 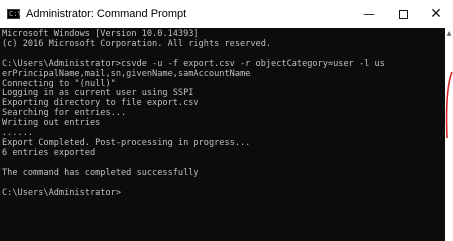 What do you see at coordinates (449, 33) in the screenshot?
I see `scroll-up-arrow-icon: ▲` at bounding box center [449, 33].